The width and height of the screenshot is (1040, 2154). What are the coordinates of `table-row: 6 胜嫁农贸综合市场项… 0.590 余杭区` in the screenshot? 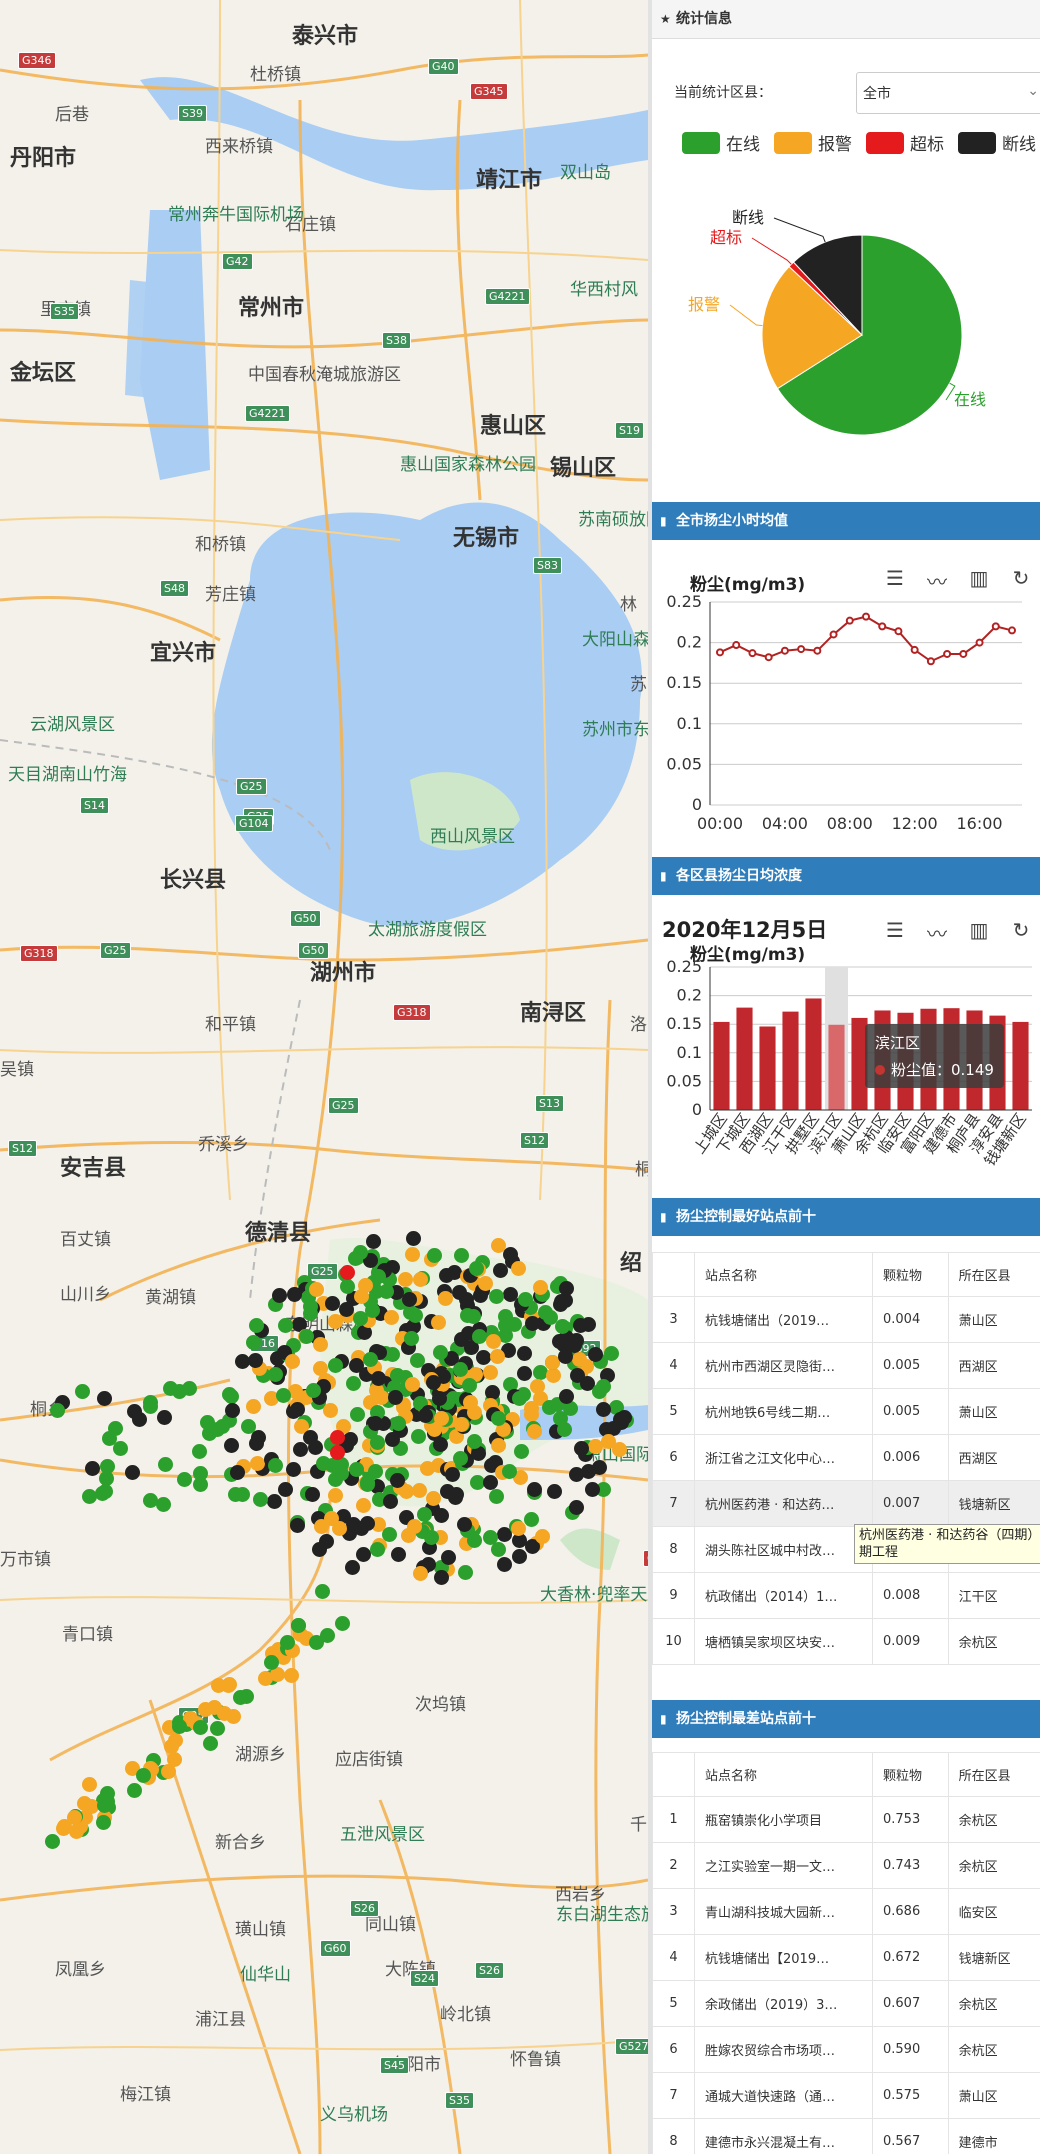 It's located at (846, 2049).